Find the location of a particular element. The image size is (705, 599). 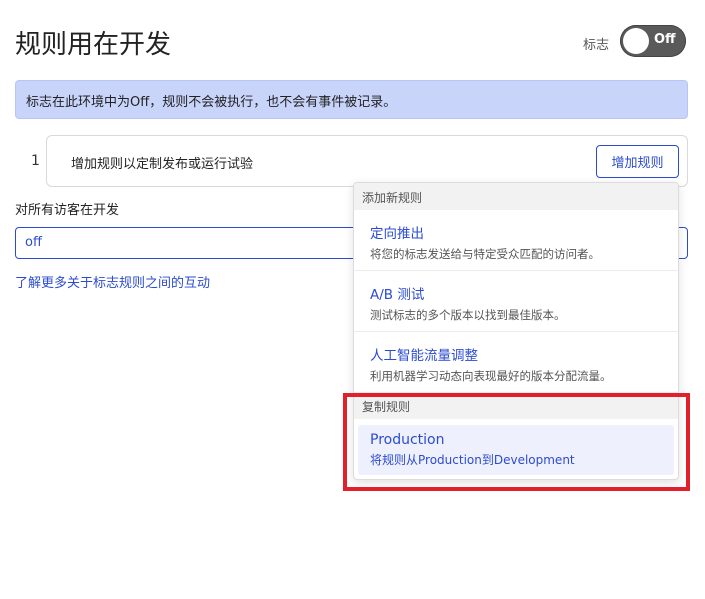

flag-toggle-label: 标志 is located at coordinates (596, 45).